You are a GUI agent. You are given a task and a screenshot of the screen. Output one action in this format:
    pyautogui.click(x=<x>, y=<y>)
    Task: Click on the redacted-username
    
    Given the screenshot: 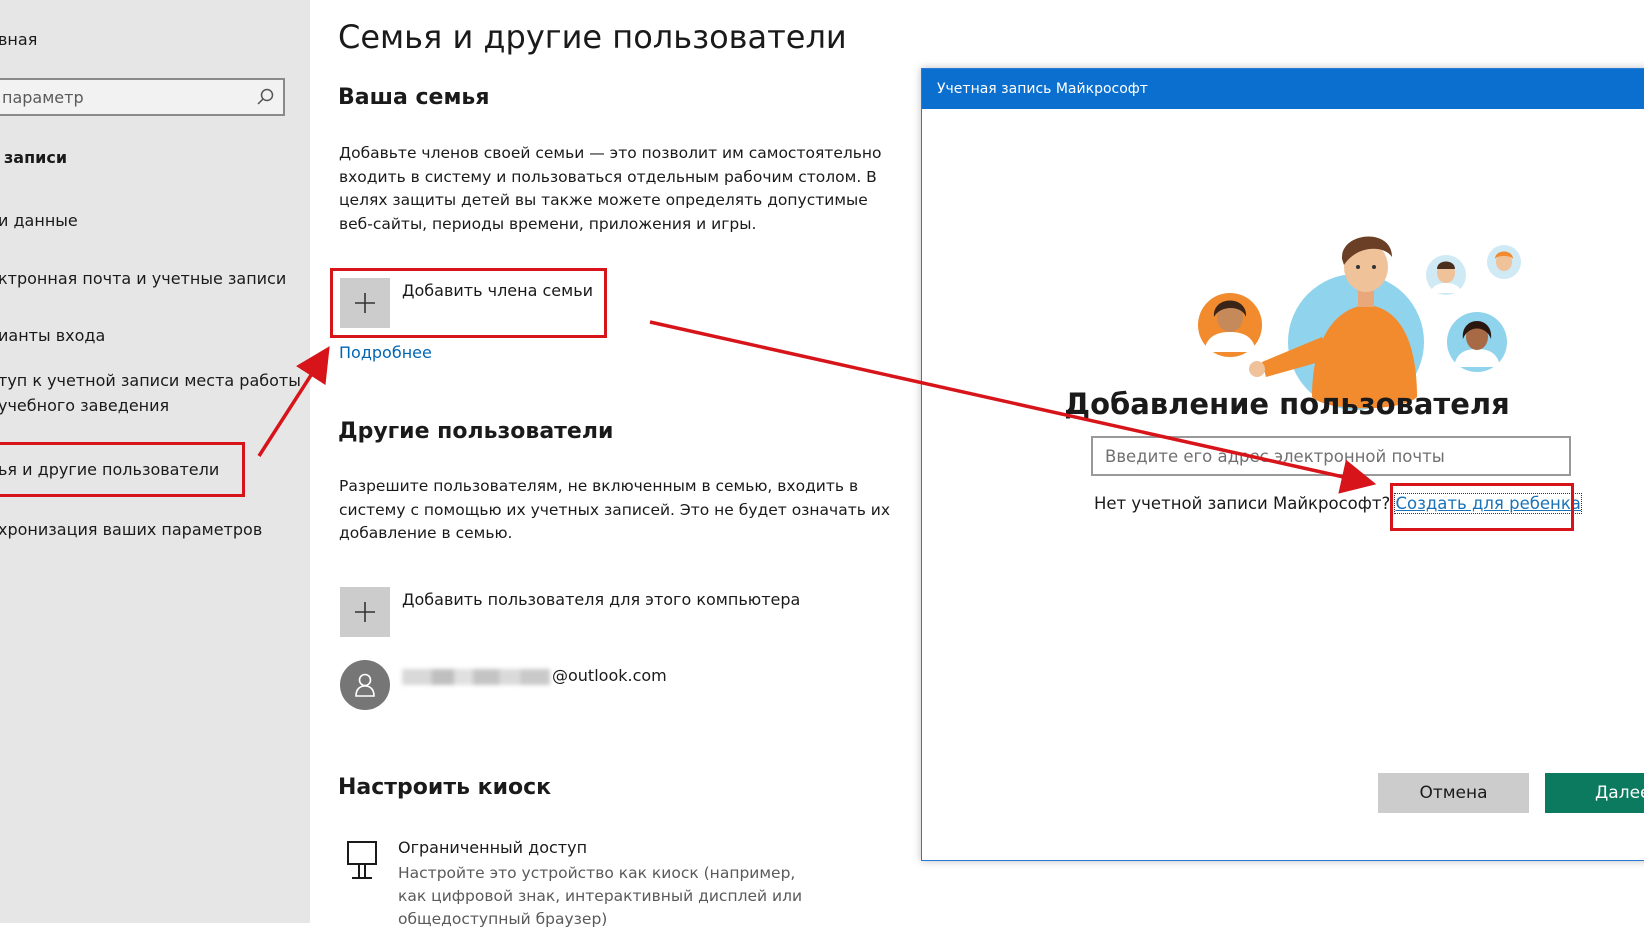 What is the action you would take?
    pyautogui.click(x=476, y=676)
    